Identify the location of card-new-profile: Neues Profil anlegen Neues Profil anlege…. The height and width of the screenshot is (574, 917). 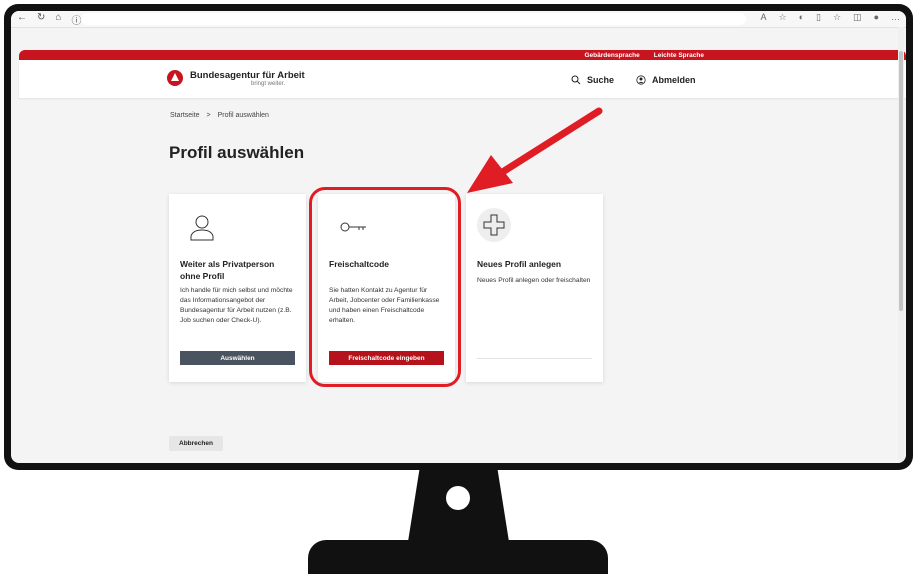
(534, 288).